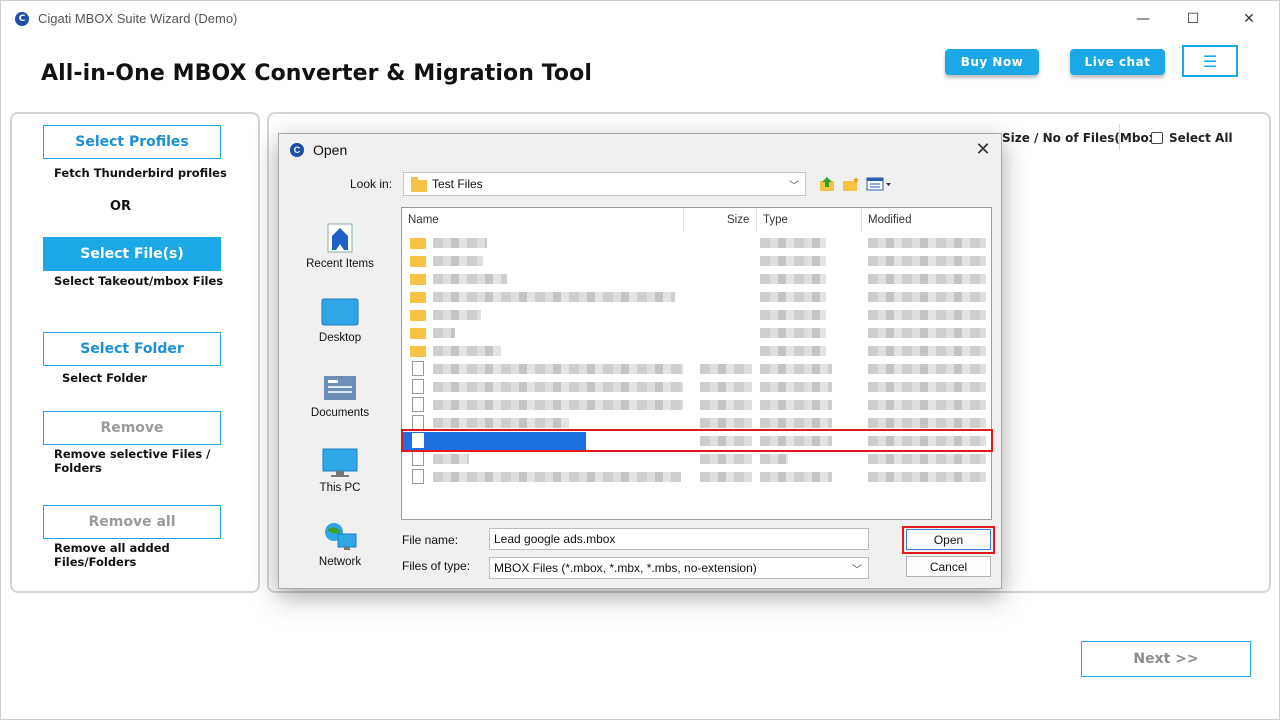 The image size is (1280, 720). Describe the element at coordinates (1193, 19) in the screenshot. I see `maximize-icon: ☐` at that location.